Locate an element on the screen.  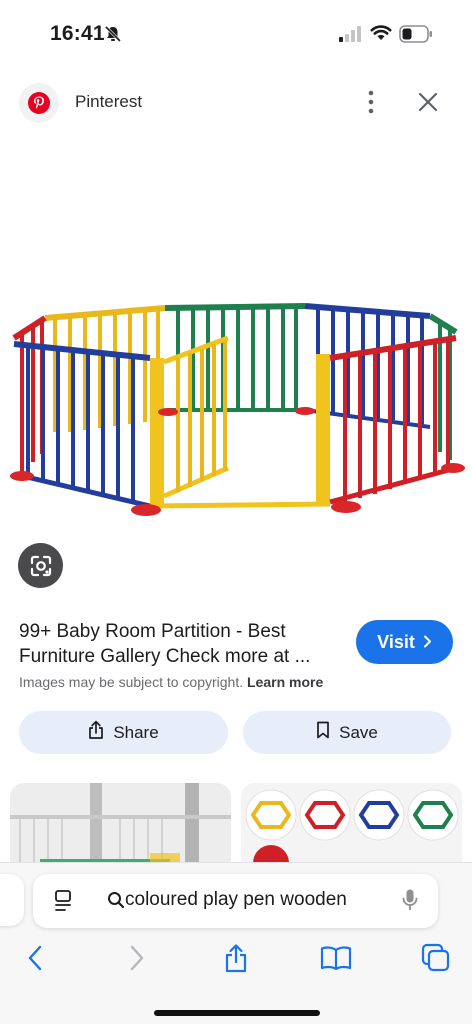
learn-more-link: Learn more is located at coordinates (285, 682).